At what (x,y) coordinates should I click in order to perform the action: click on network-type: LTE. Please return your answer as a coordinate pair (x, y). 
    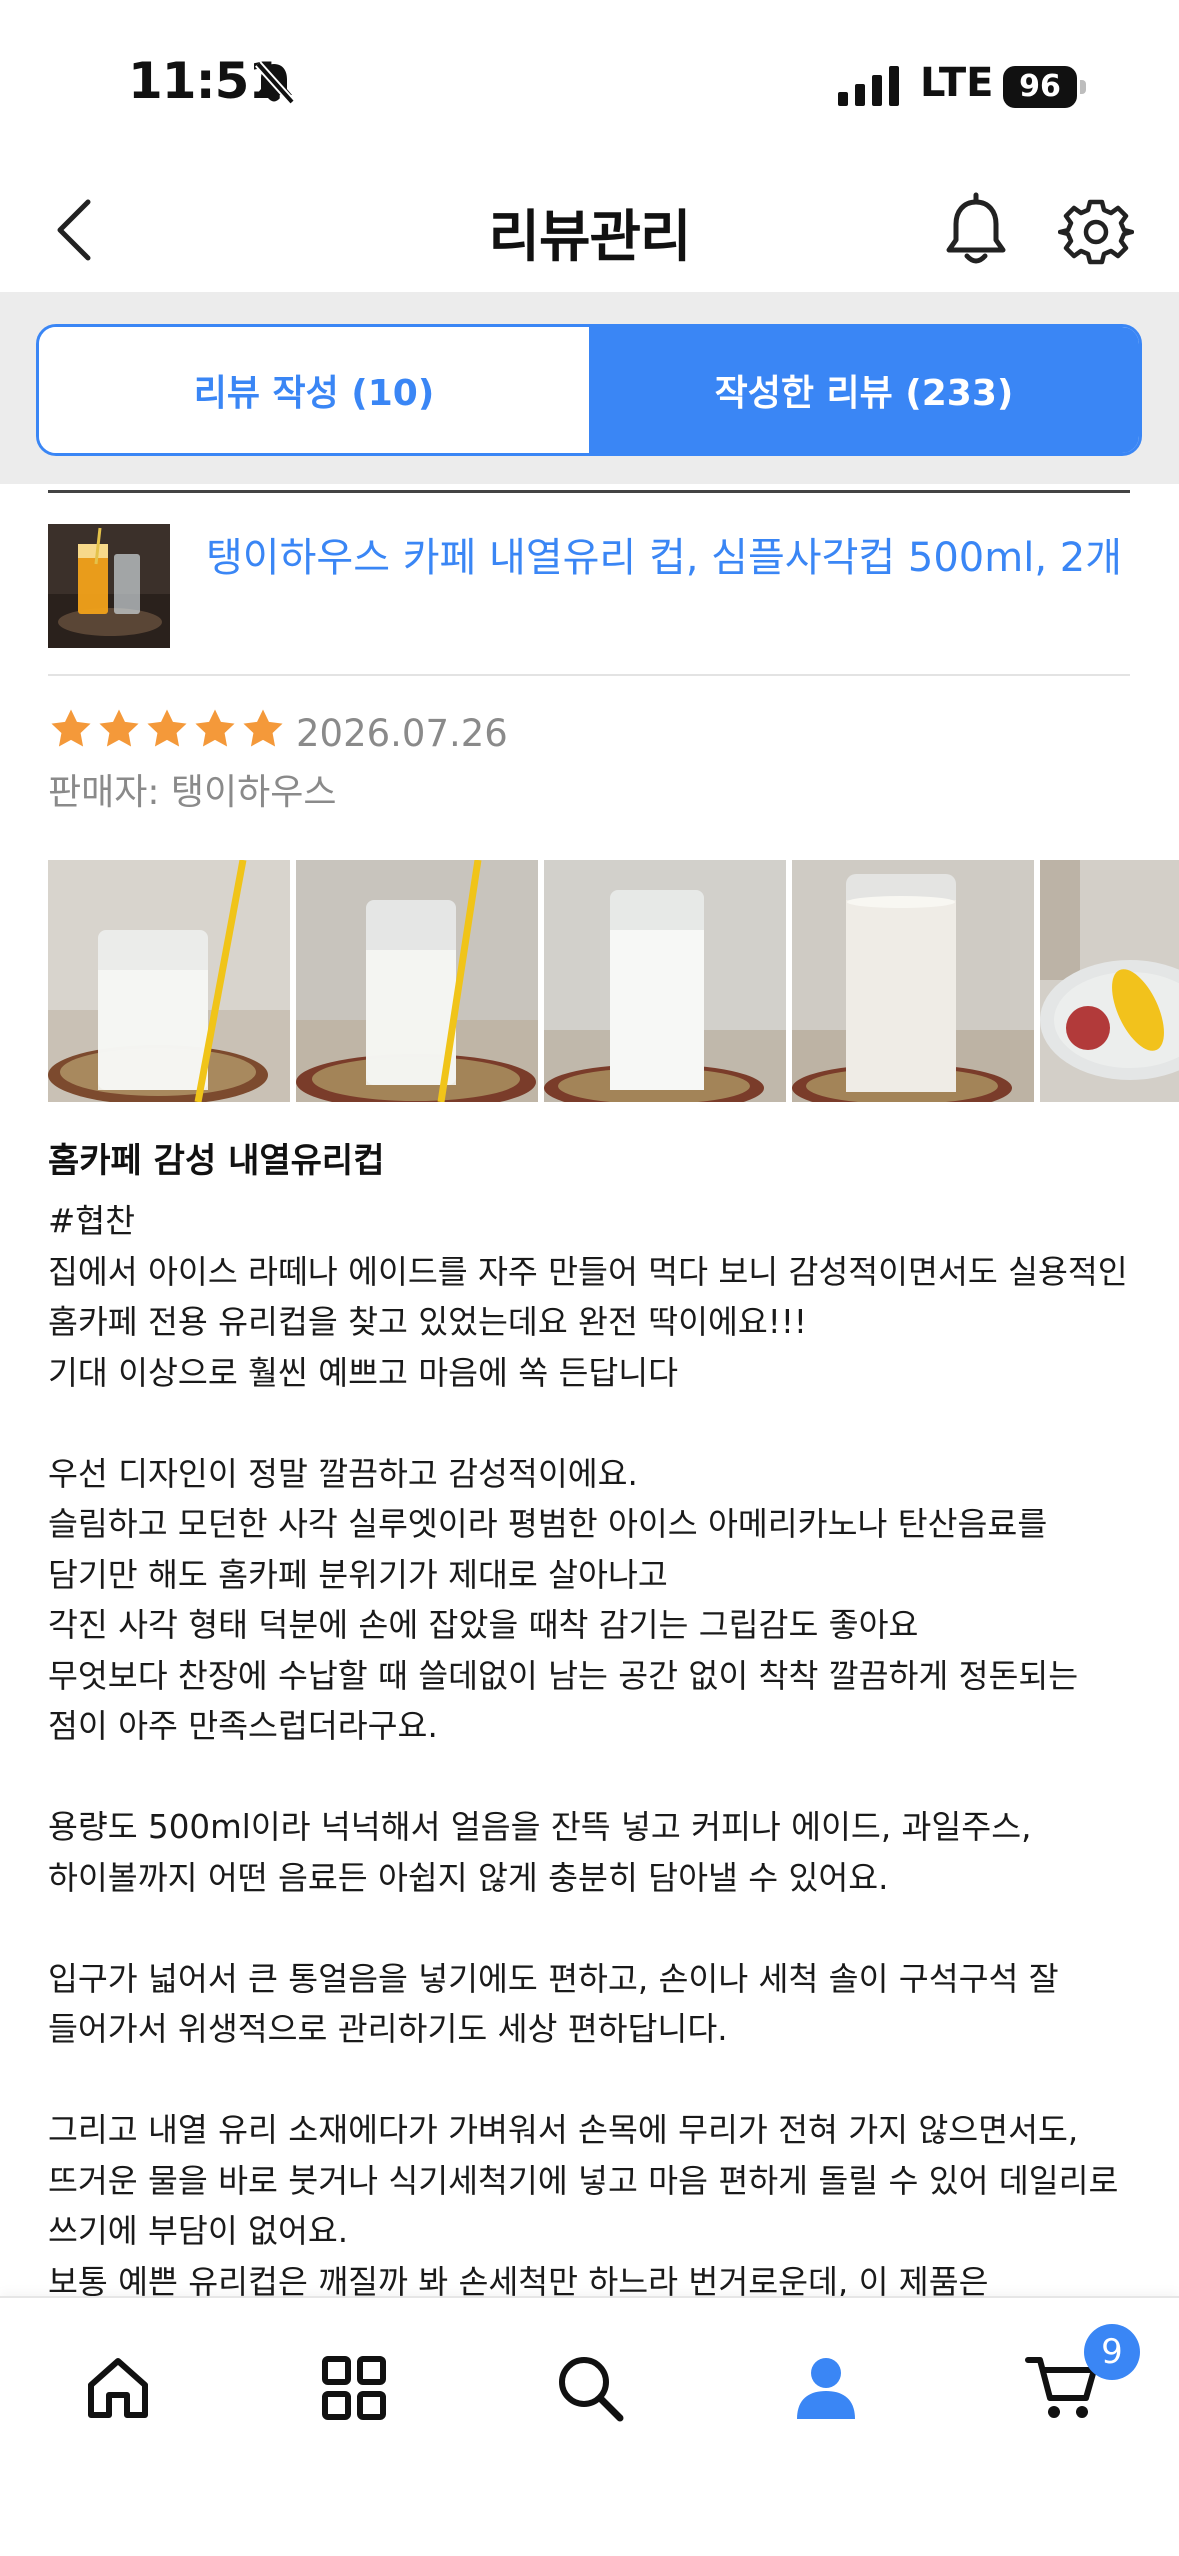
    Looking at the image, I should click on (957, 83).